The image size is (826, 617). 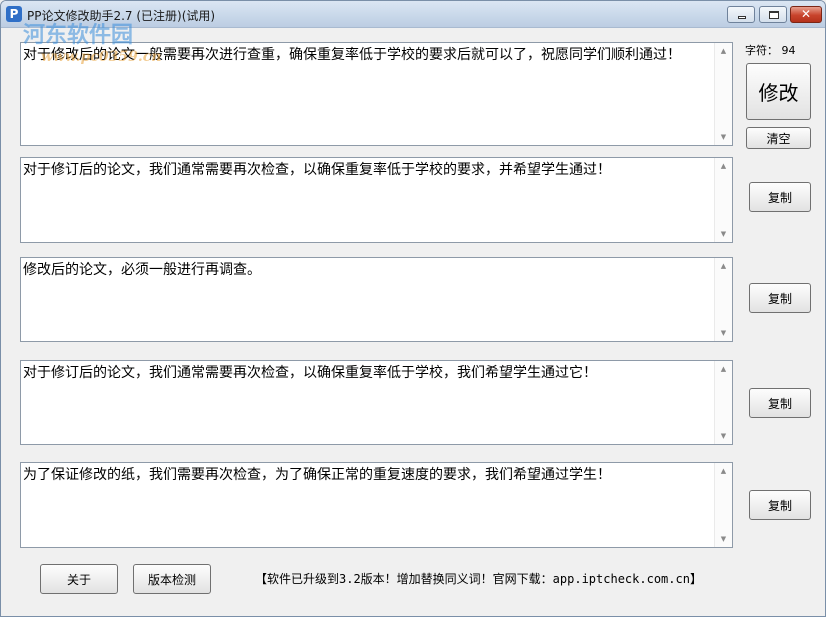 What do you see at coordinates (780, 298) in the screenshot?
I see `copy-button-2: 复制` at bounding box center [780, 298].